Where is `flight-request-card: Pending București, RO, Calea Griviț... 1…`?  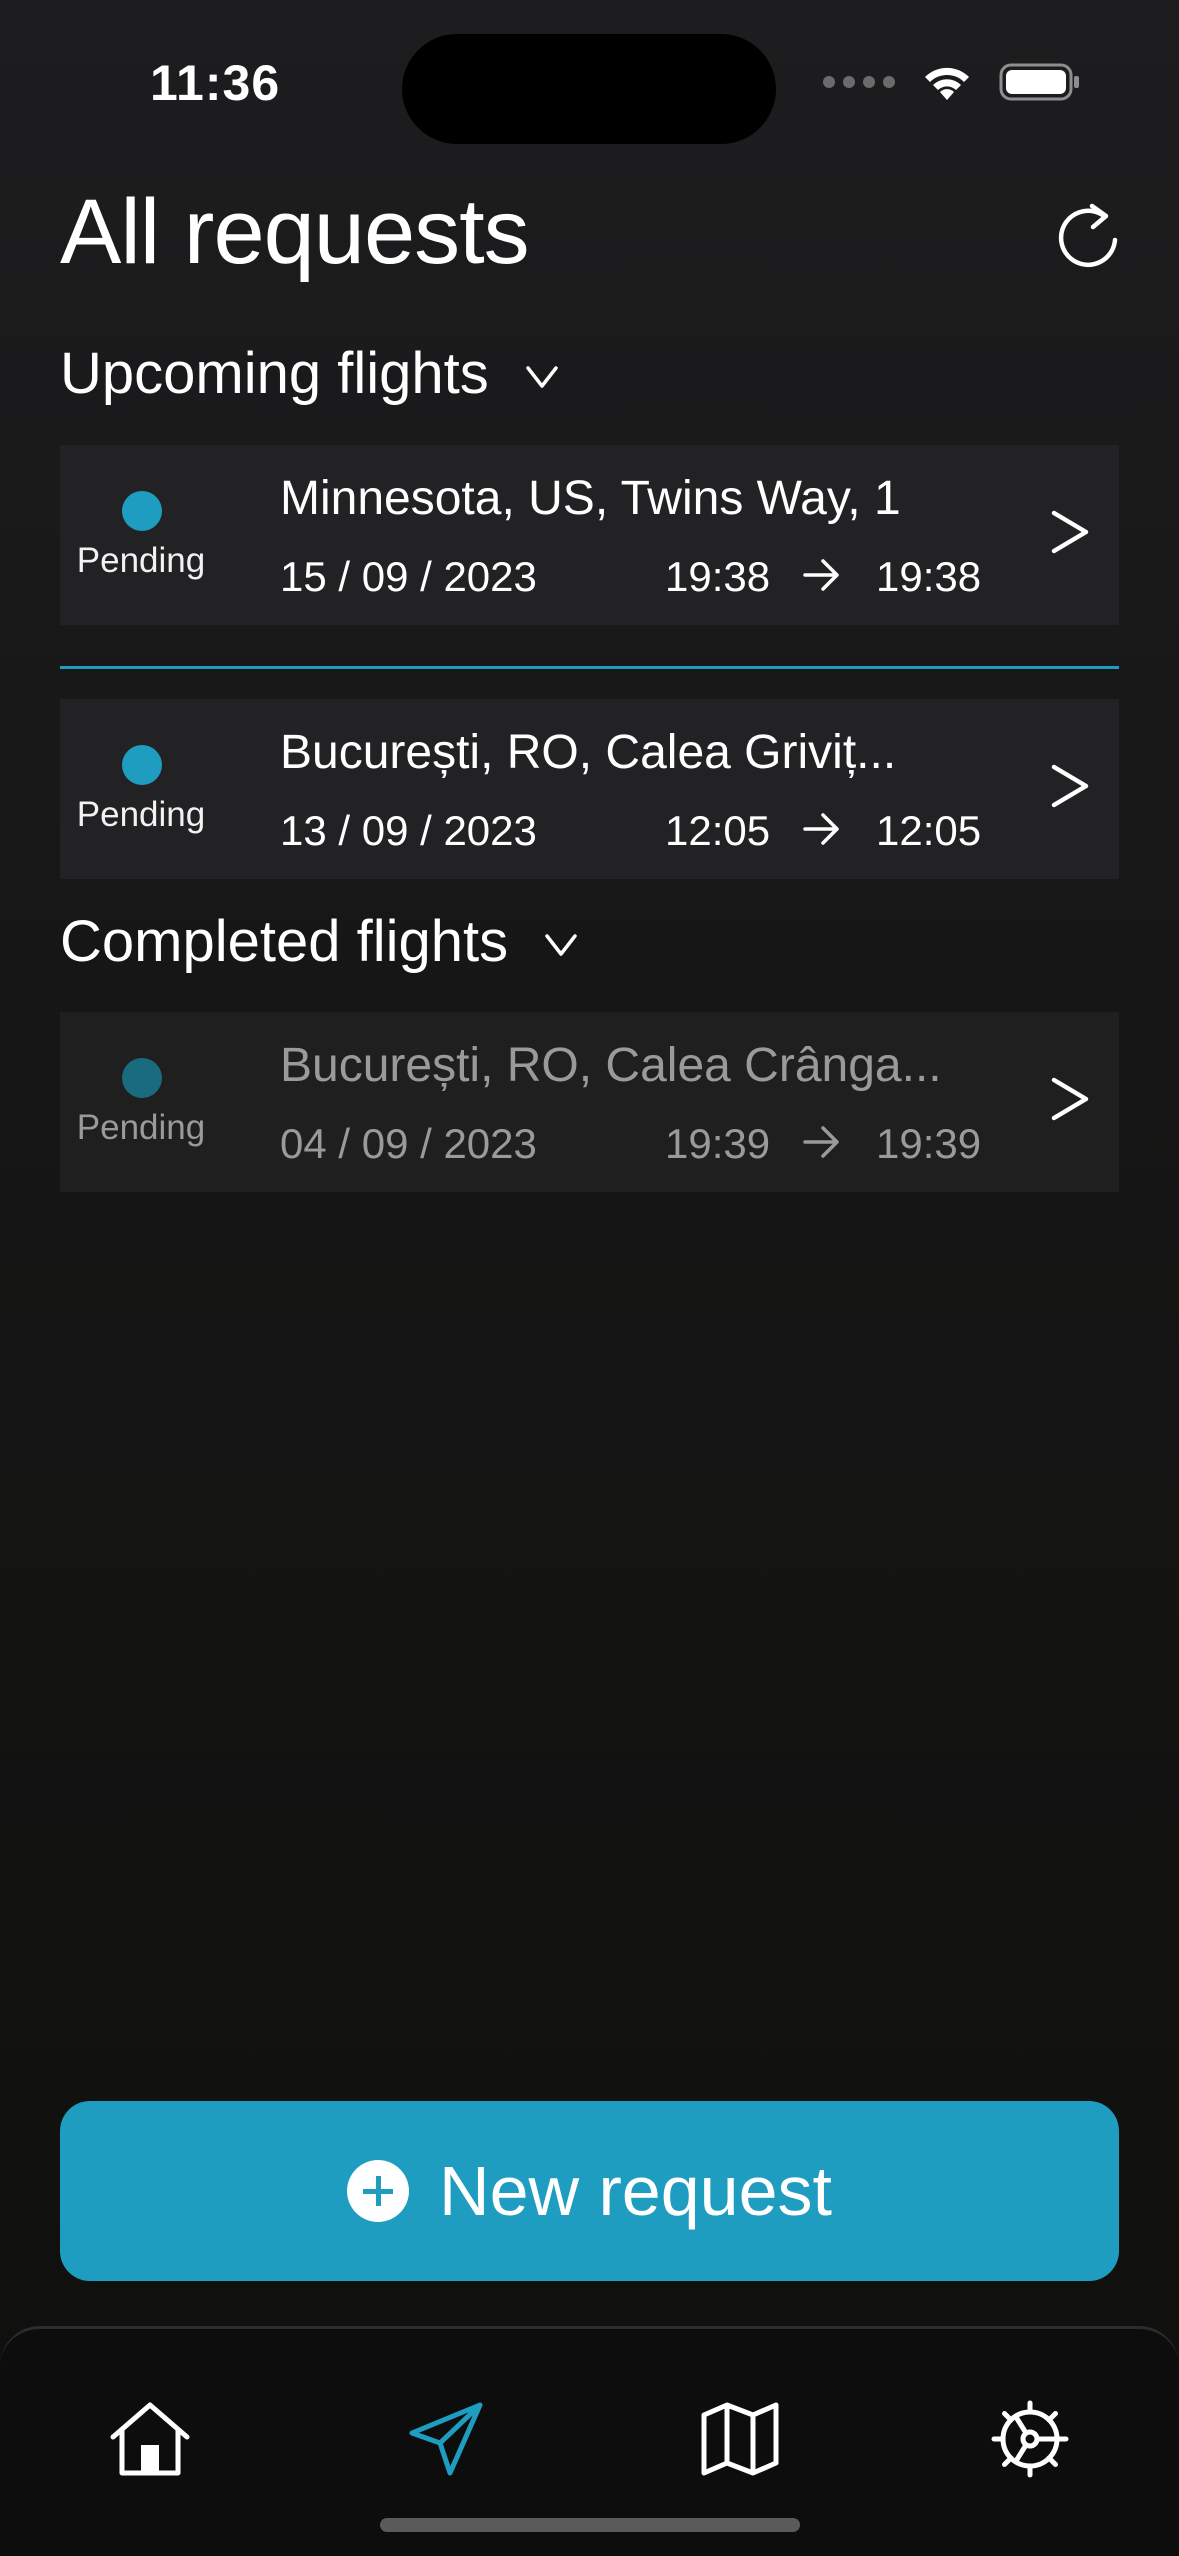
flight-request-card: Pending București, RO, Calea Griviț... 1… is located at coordinates (589, 789).